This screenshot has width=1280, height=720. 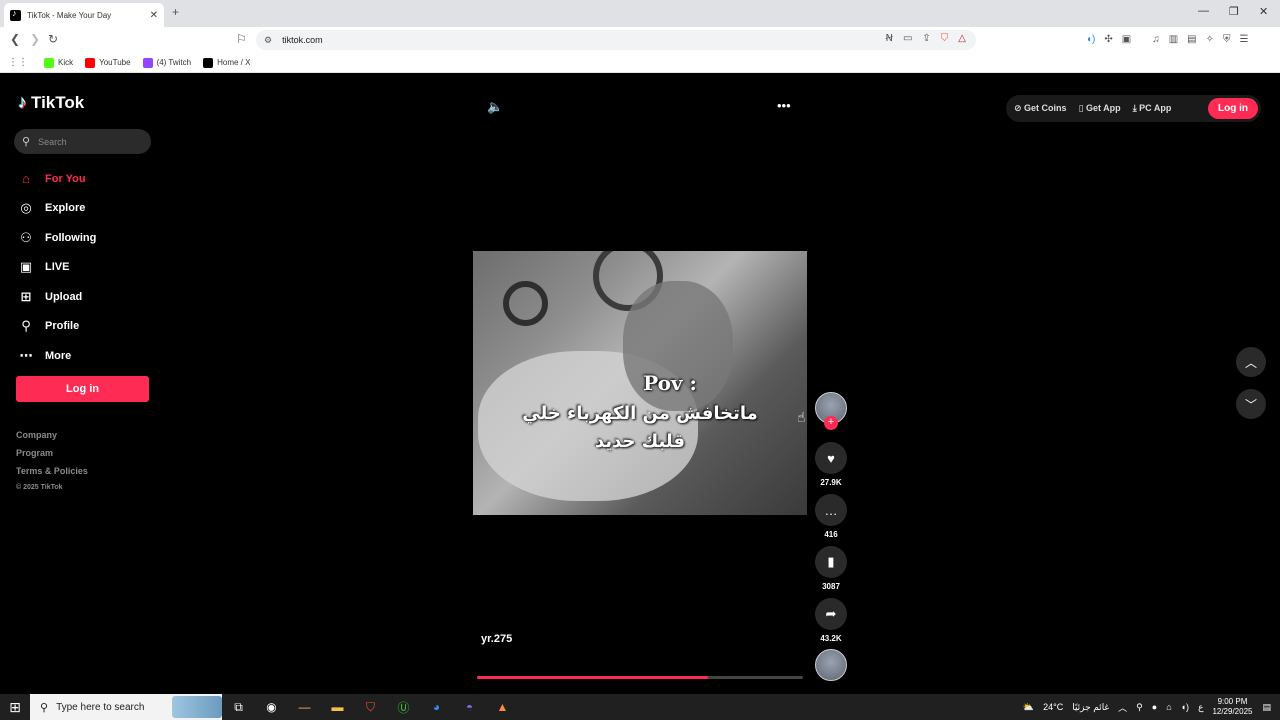 What do you see at coordinates (58, 62) in the screenshot?
I see `bookmark-kick: Kick` at bounding box center [58, 62].